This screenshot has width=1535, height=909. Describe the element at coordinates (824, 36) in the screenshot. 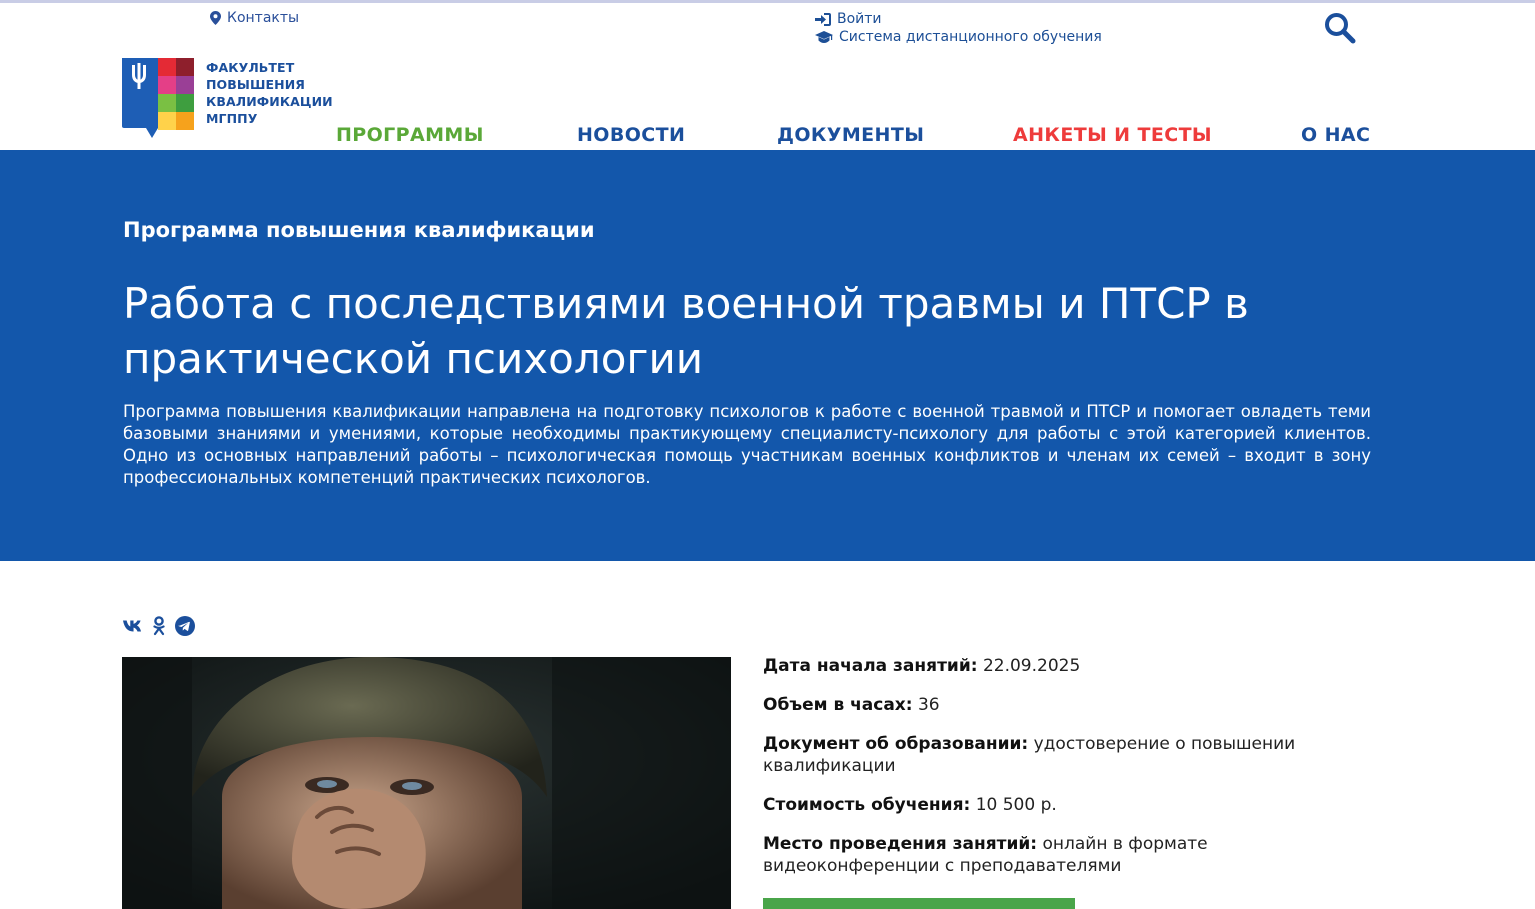

I see `graduation-cap-icon` at that location.